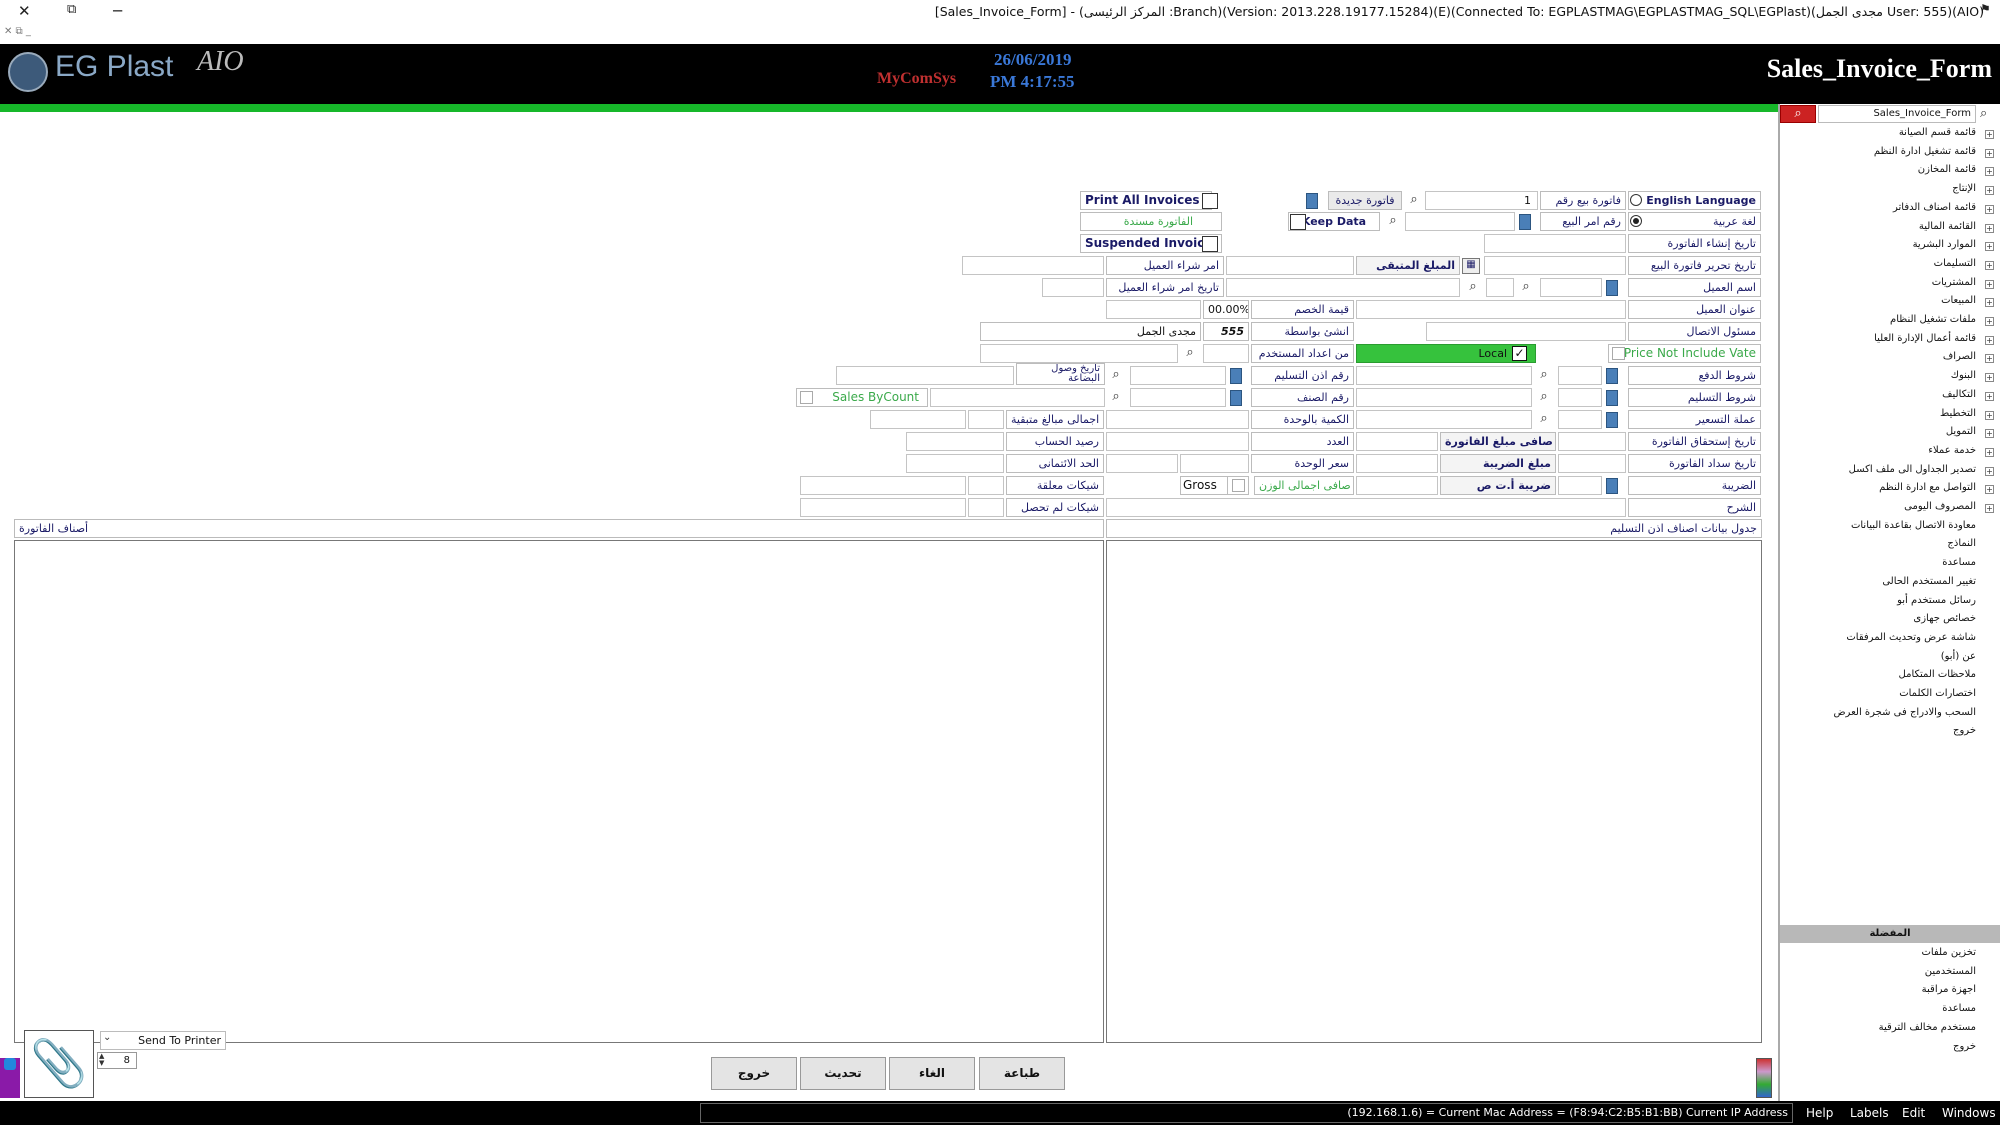  I want to click on search-delivery-terms-icon: ⌕, so click(1544, 397).